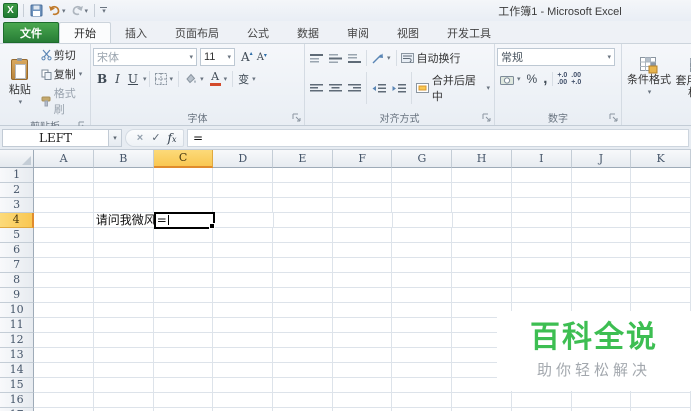 This screenshot has width=691, height=411. What do you see at coordinates (335, 58) in the screenshot?
I see `align-middle-button` at bounding box center [335, 58].